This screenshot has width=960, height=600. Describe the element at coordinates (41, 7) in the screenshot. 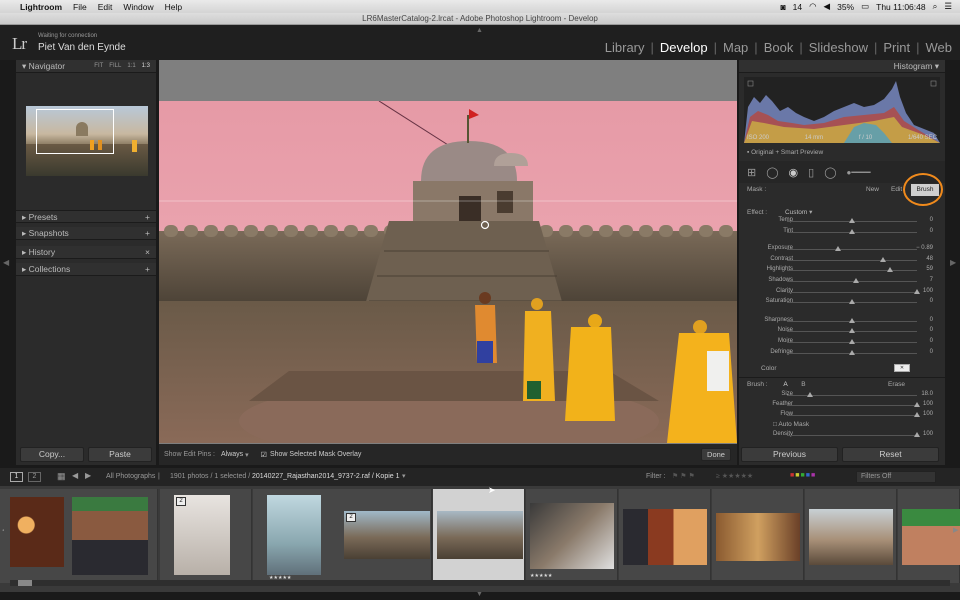

I see `menu-app: Lightroom` at that location.